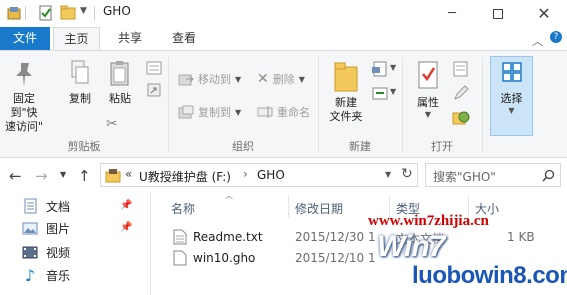 The image size is (567, 295). What do you see at coordinates (428, 75) in the screenshot?
I see `properties-icon` at bounding box center [428, 75].